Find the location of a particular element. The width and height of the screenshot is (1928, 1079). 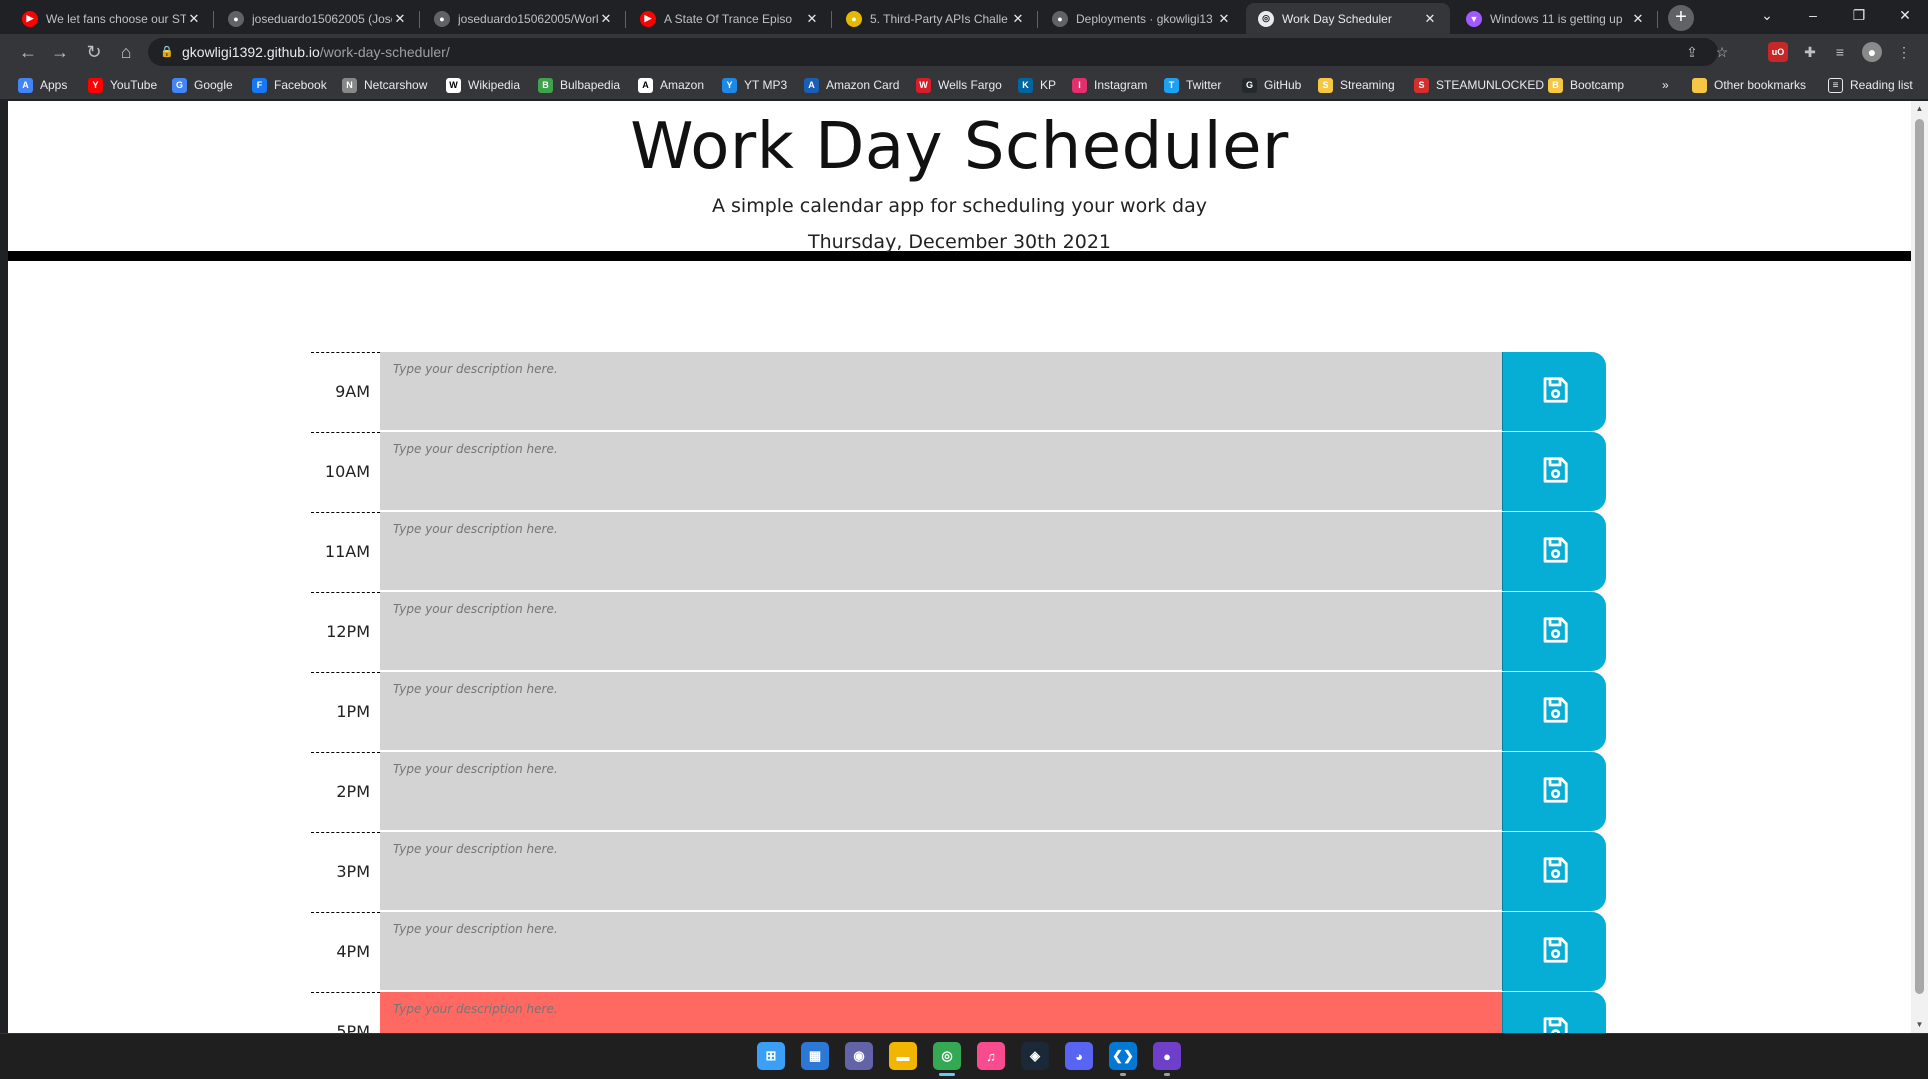

bookmark-kp: K KP is located at coordinates (1037, 85).